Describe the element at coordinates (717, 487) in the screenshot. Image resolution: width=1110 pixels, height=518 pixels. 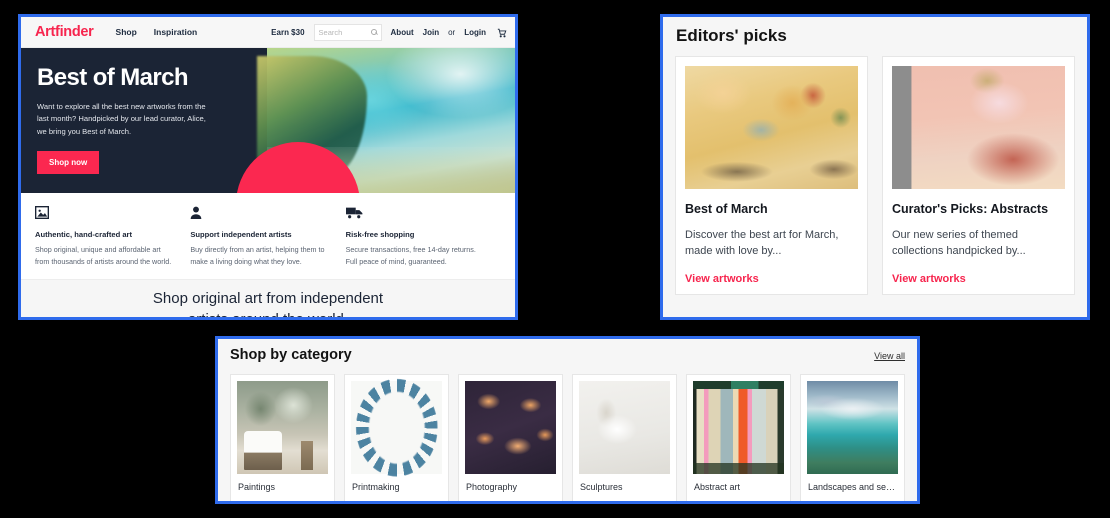
I see `category-label: Abstract art` at that location.